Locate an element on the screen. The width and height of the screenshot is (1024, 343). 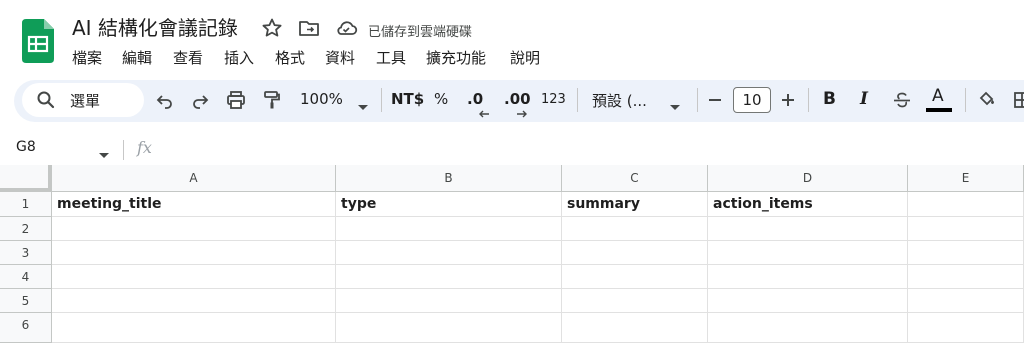
saved-status: 已儲存到雲端硬碟 is located at coordinates (420, 32).